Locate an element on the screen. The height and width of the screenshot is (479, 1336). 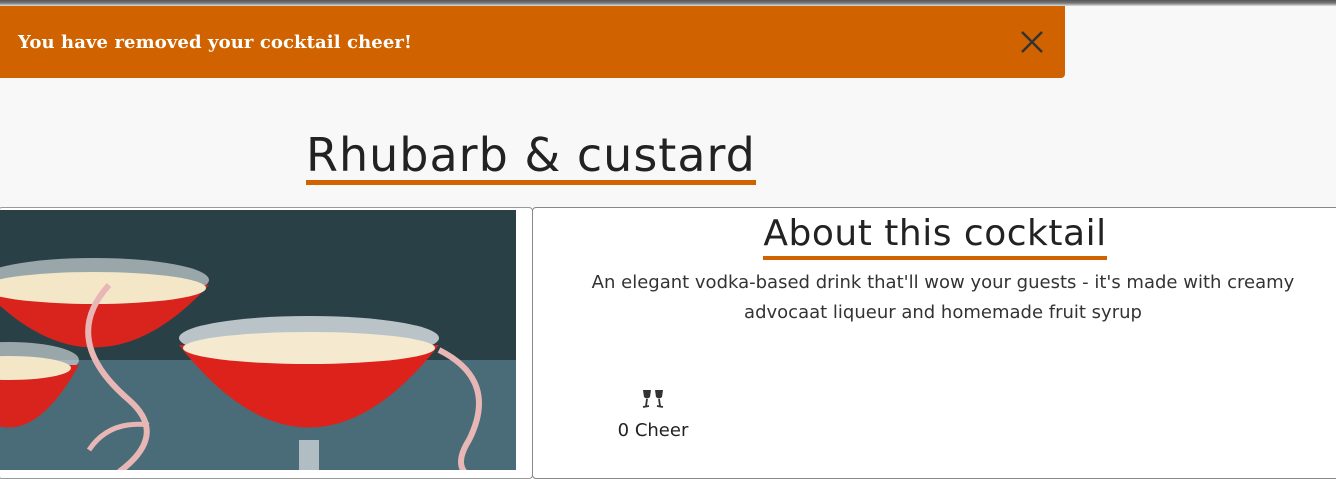
cocktail-title: Rhubarb & custard is located at coordinates (531, 157).